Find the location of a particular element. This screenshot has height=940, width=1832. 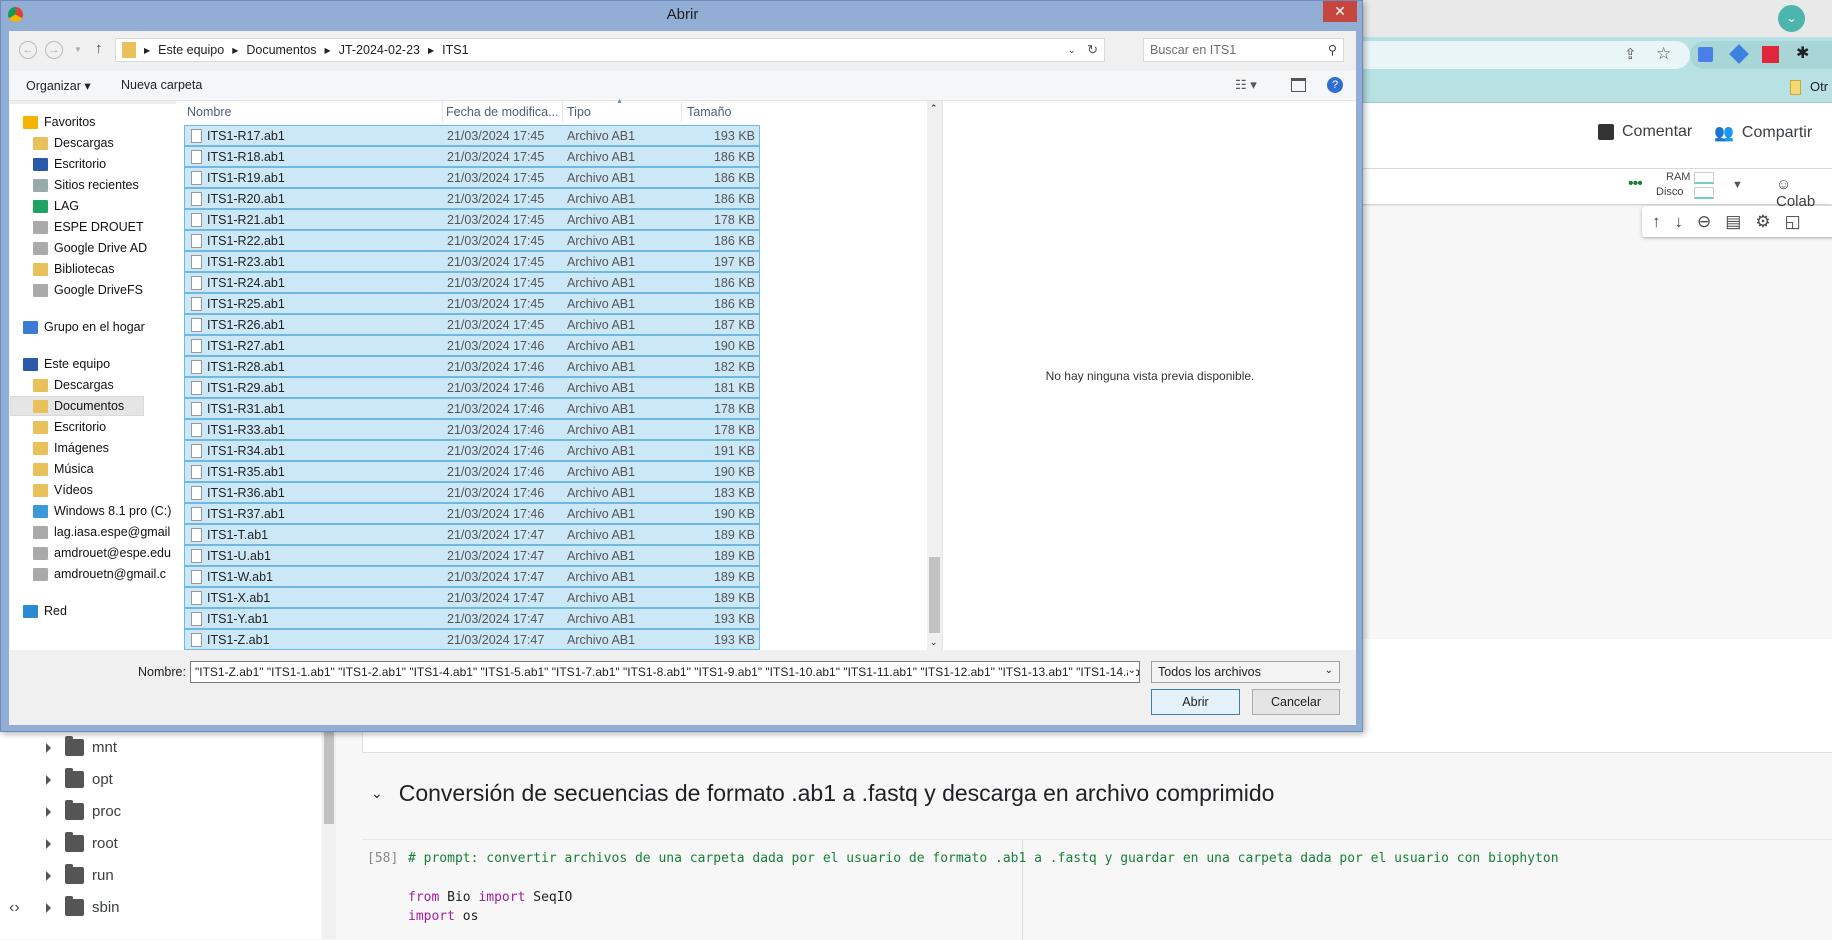

move-up-icon: ↑ is located at coordinates (1656, 222).